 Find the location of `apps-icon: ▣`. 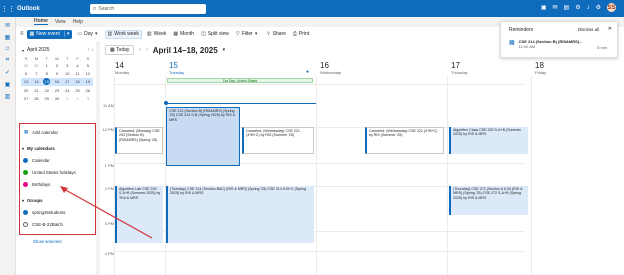

apps-icon: ▣ is located at coordinates (7, 84).